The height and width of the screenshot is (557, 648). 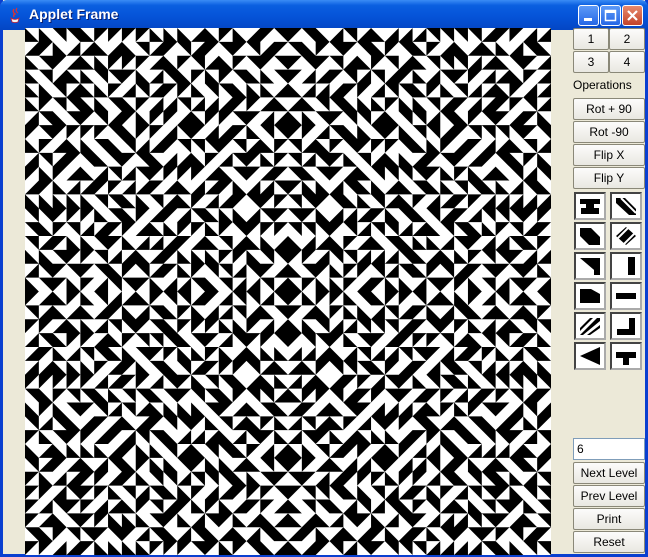 What do you see at coordinates (609, 542) in the screenshot?
I see `reset-button: Reset` at bounding box center [609, 542].